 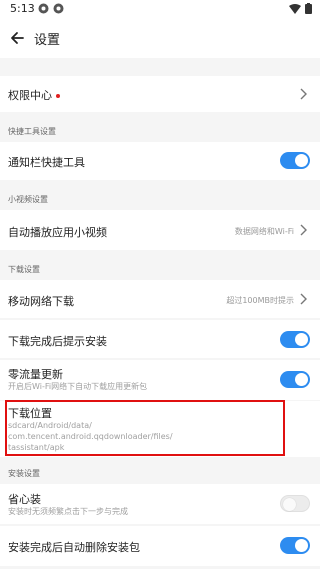 I want to click on zero-traffic-toggle, so click(x=295, y=379).